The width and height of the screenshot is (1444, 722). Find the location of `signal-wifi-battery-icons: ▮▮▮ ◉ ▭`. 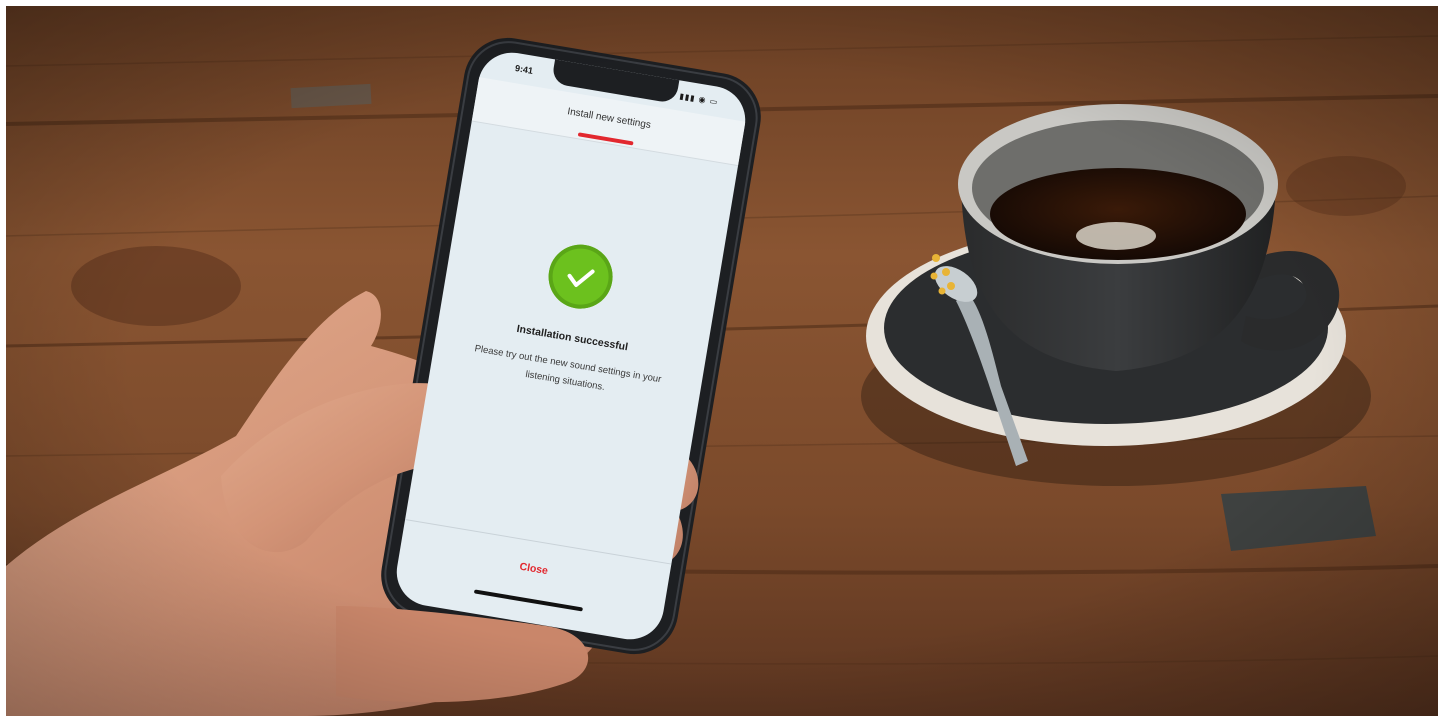

signal-wifi-battery-icons: ▮▮▮ ◉ ▭ is located at coordinates (698, 99).